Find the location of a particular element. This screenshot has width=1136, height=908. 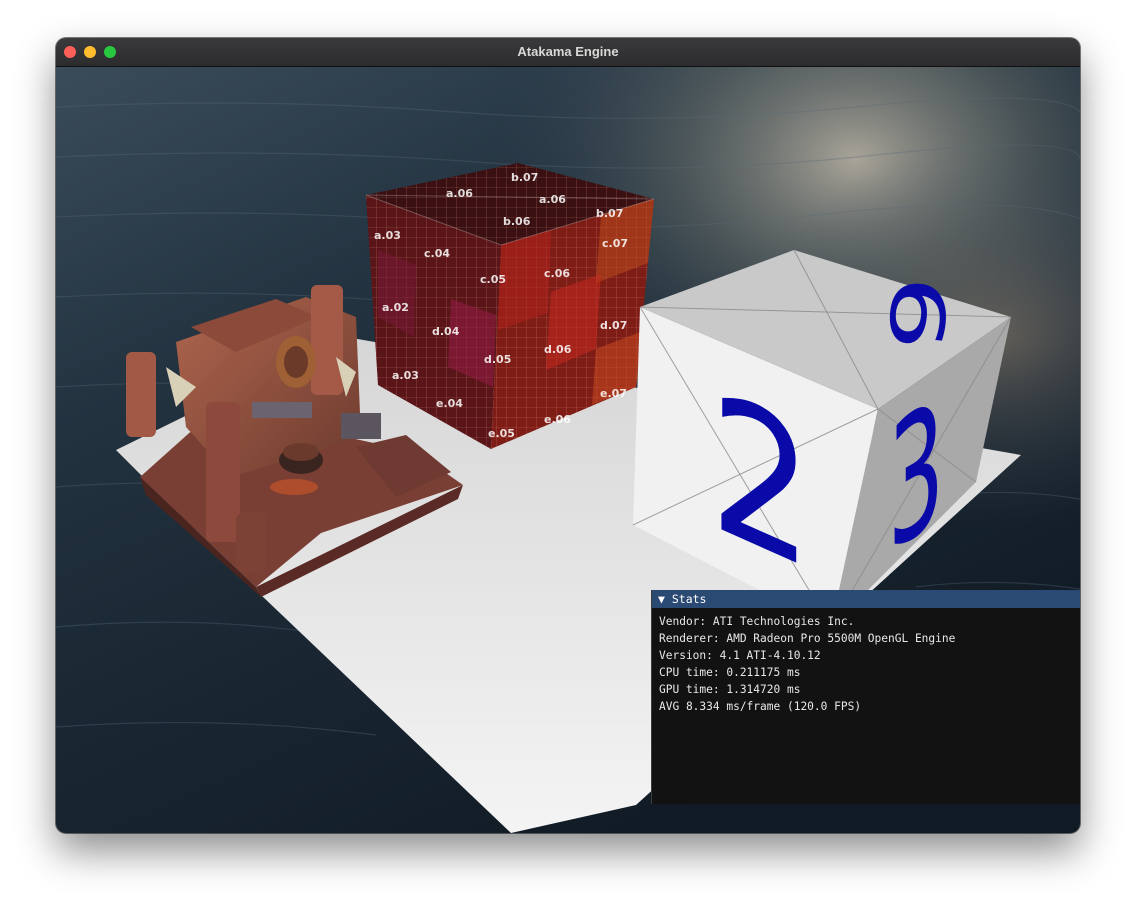

cube-right-label: e.07 is located at coordinates (613, 393).